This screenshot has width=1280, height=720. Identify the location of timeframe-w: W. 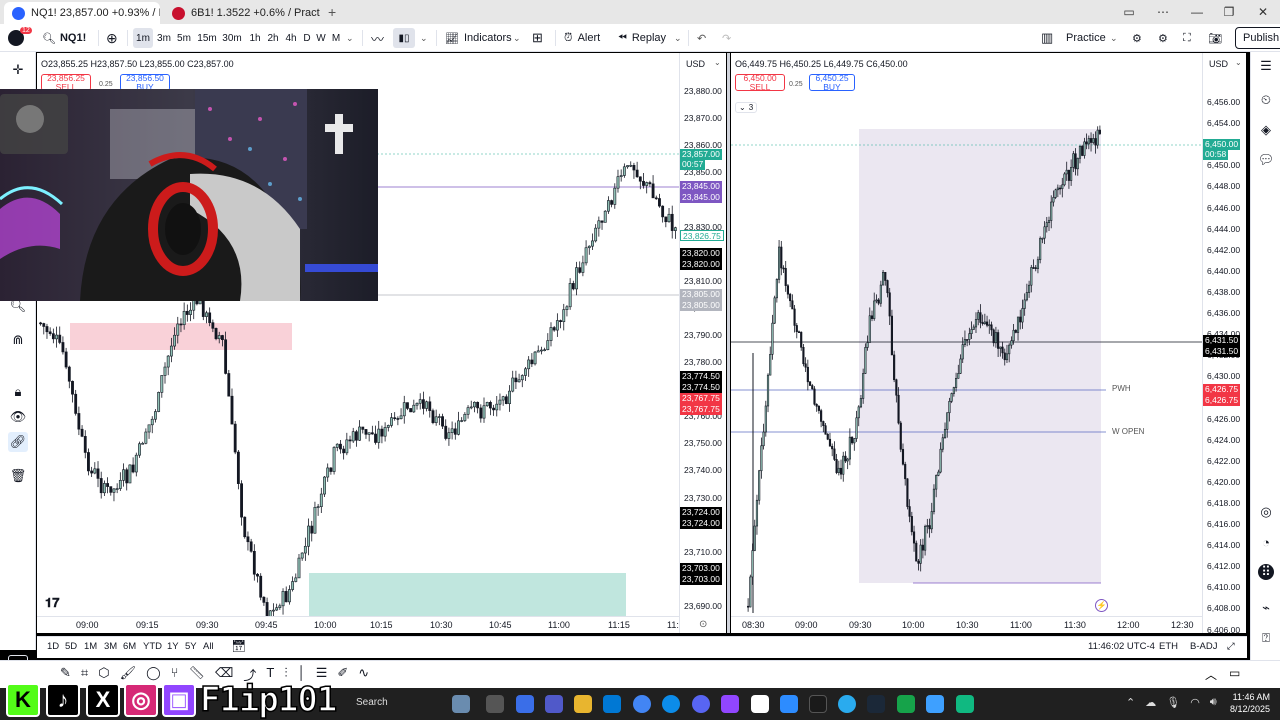
(321, 38).